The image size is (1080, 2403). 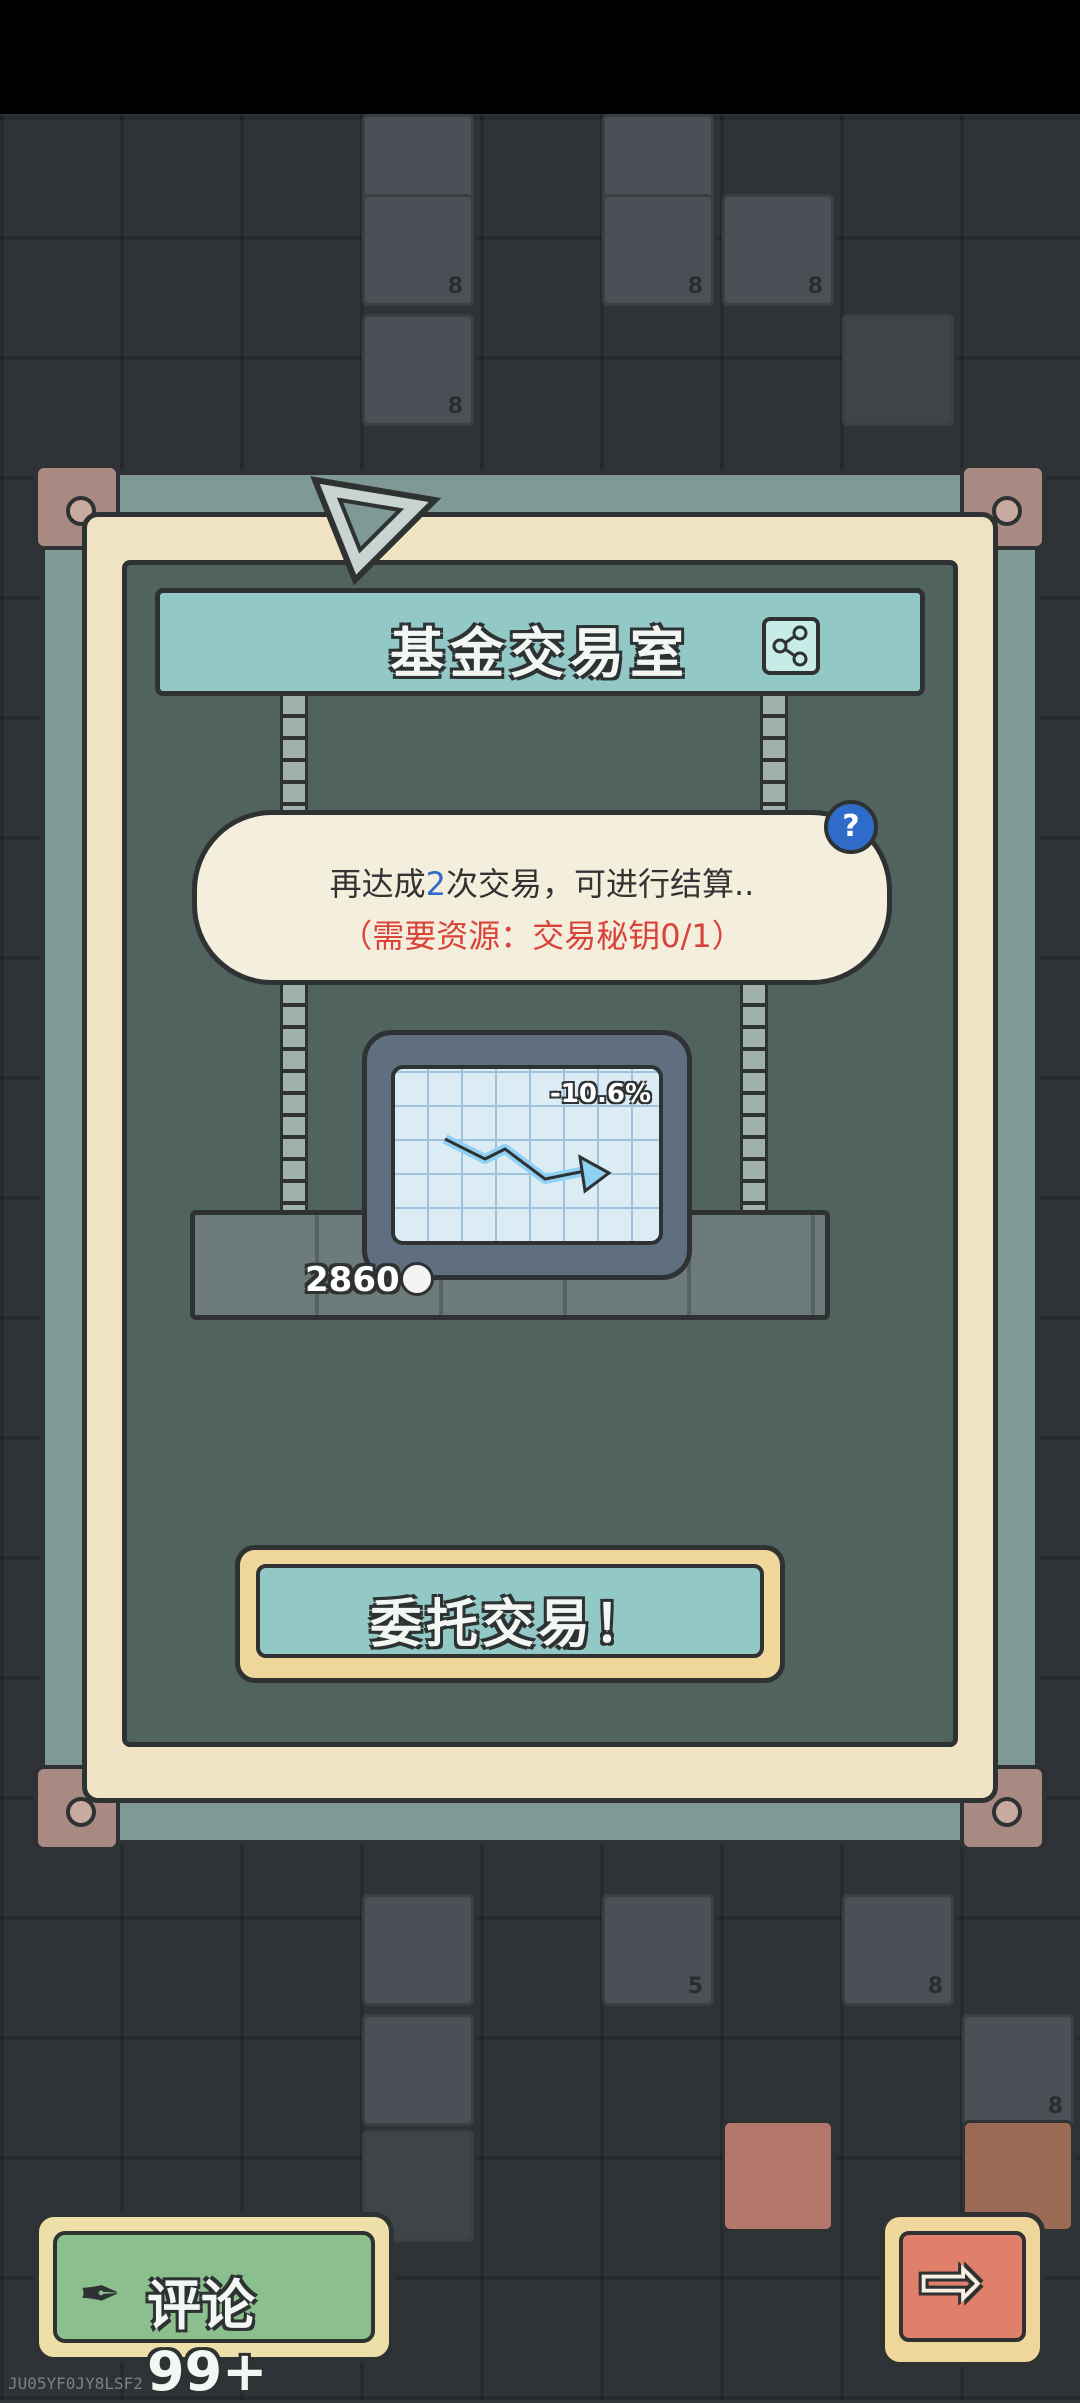 I want to click on message-bubble: 再达成2次交易，可进行结算.. （需要资源：交易秘钥0/1）, so click(x=542, y=897).